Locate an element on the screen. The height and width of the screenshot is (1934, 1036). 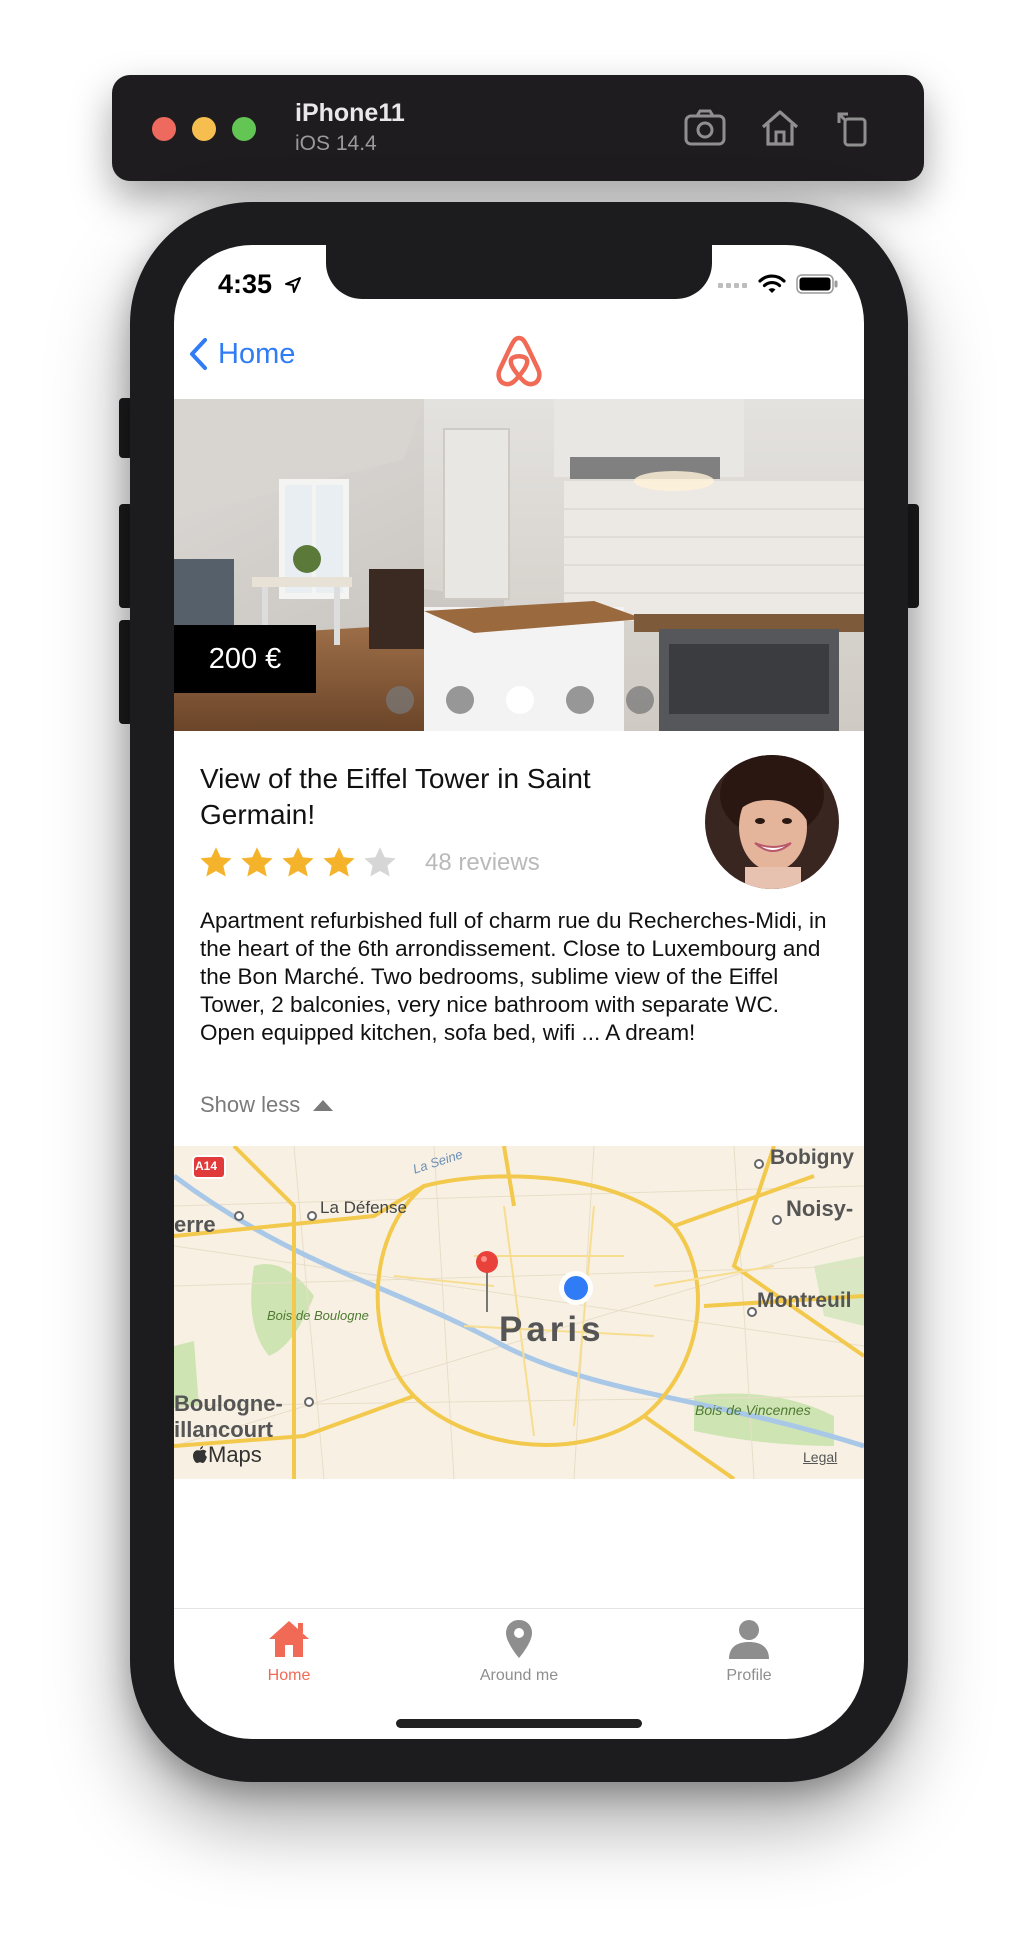
apple-logo-icon is located at coordinates (200, 1454).